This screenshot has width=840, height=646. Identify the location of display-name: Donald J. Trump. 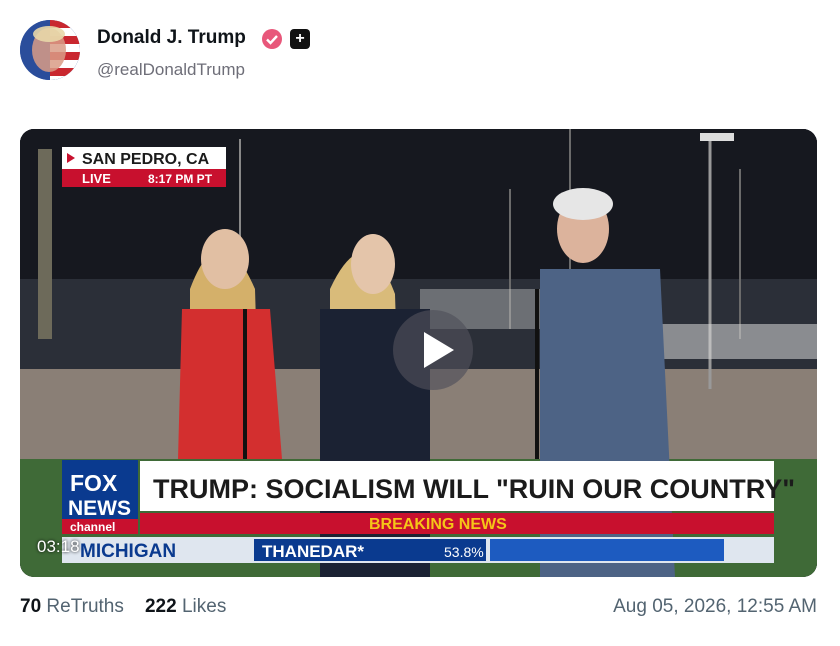
(171, 38).